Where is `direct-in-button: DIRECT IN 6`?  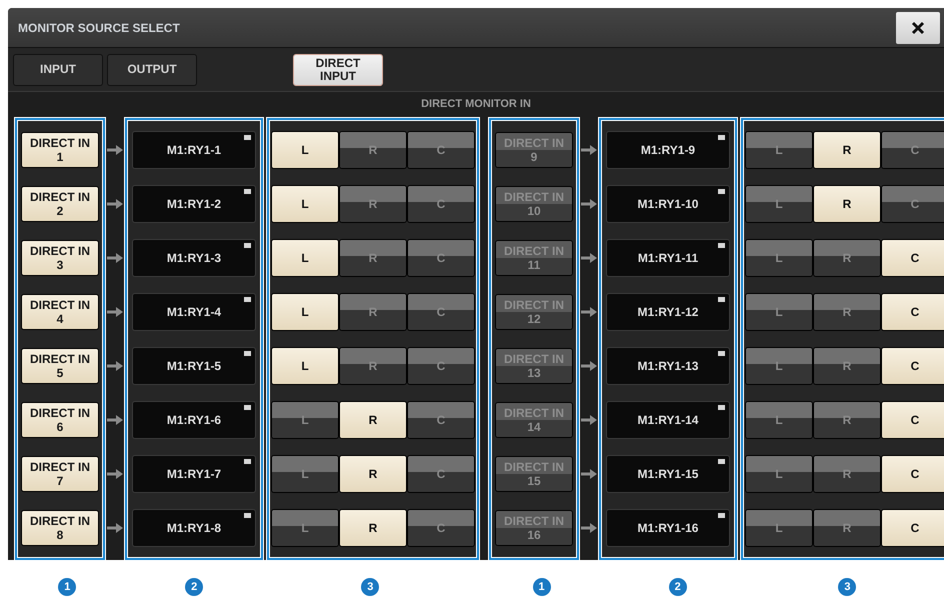 direct-in-button: DIRECT IN 6 is located at coordinates (60, 420).